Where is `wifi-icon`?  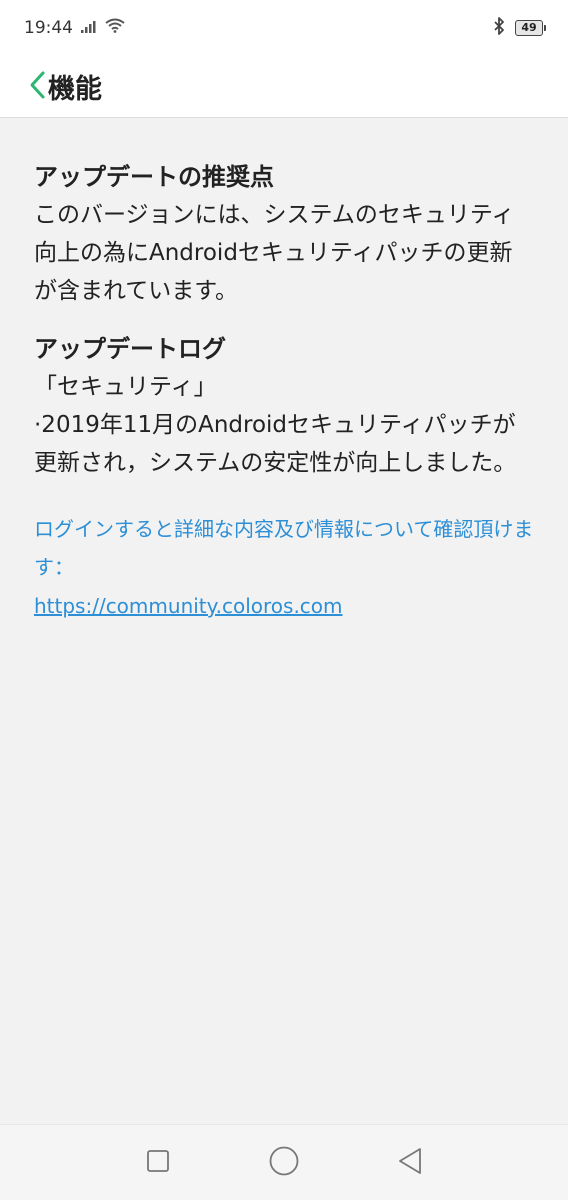
wifi-icon is located at coordinates (115, 28).